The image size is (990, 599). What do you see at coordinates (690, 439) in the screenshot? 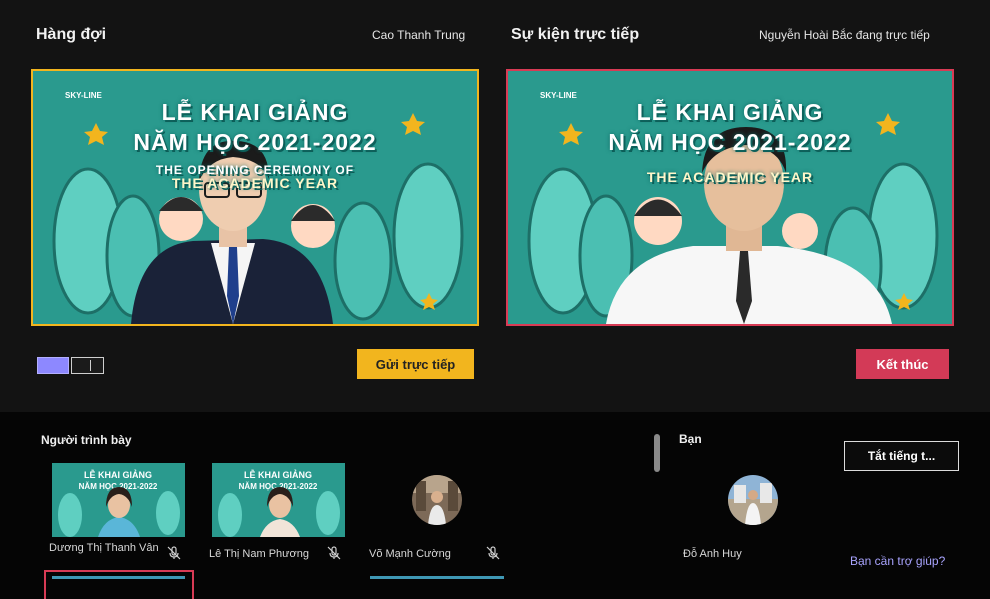
I see `you-title: Bạn` at bounding box center [690, 439].